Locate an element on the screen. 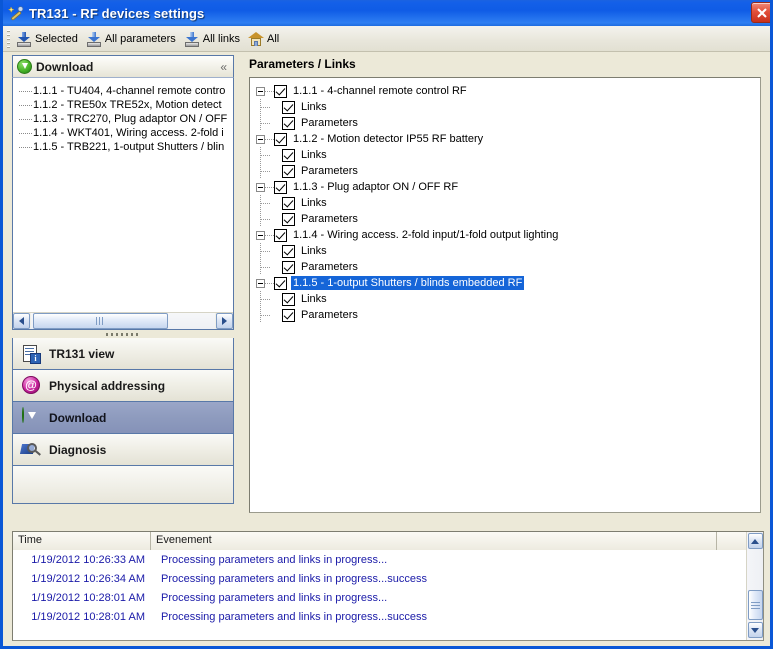 This screenshot has height=649, width=773. list-item: 1.1.5 - TRB221, 1-output Shutters / blin is located at coordinates (123, 147).